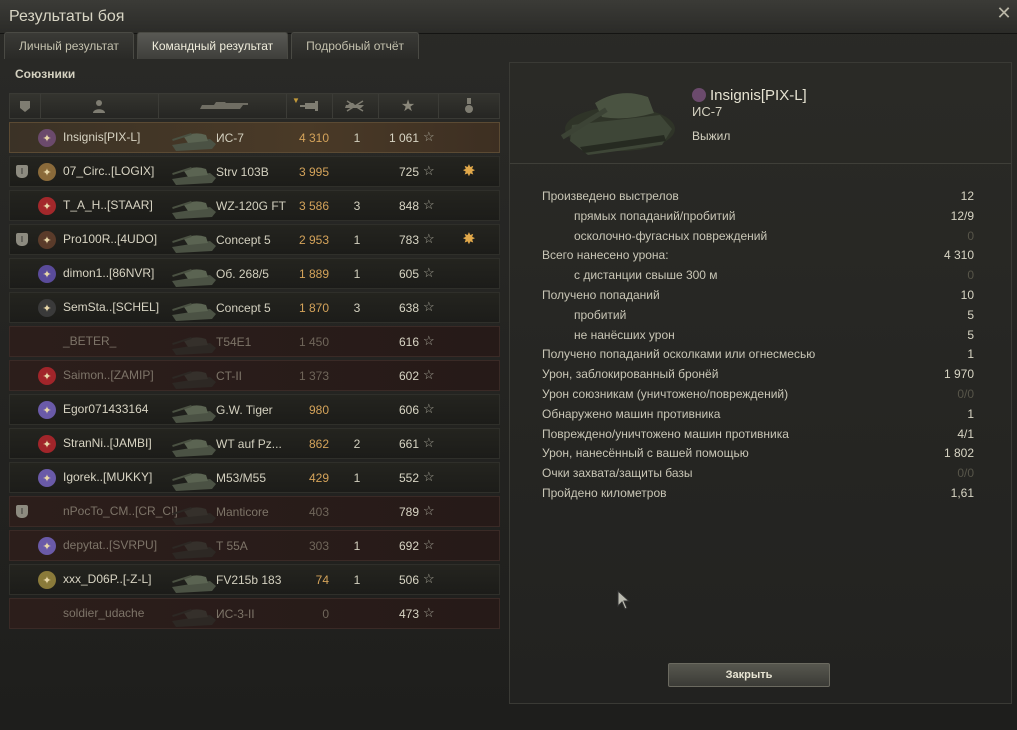  What do you see at coordinates (110, 239) in the screenshot?
I see `player-name: Pro100R..[4UDO]` at bounding box center [110, 239].